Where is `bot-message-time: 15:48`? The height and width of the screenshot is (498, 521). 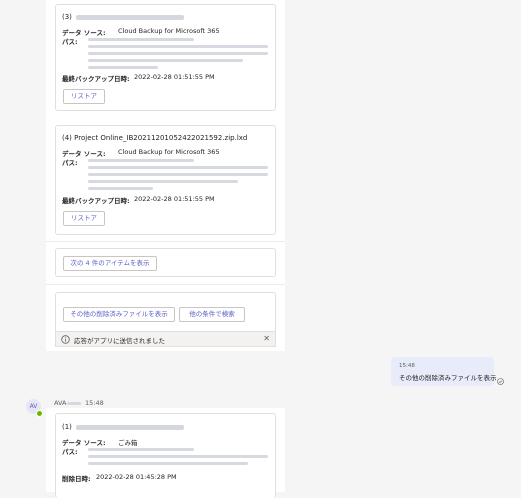
bot-message-time: 15:48 is located at coordinates (94, 403).